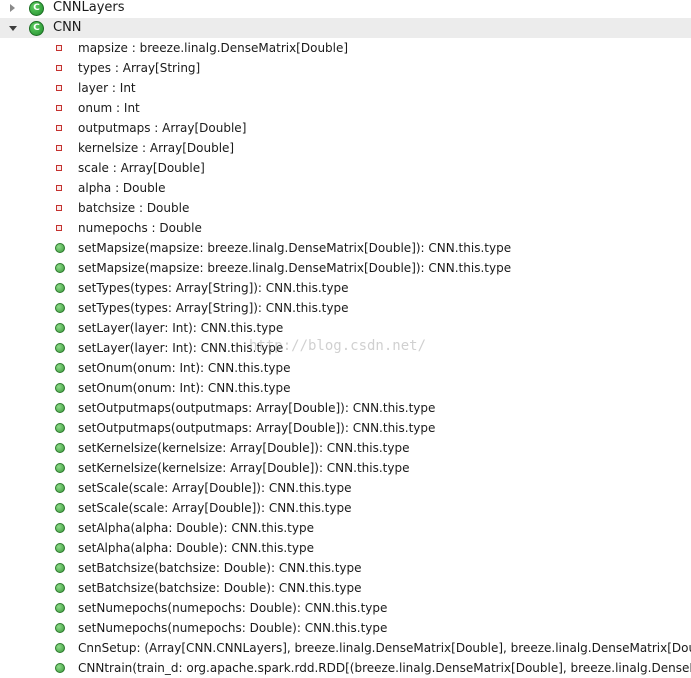 Image resolution: width=691 pixels, height=678 pixels. What do you see at coordinates (109, 108) in the screenshot?
I see `field-label: onum : Int` at bounding box center [109, 108].